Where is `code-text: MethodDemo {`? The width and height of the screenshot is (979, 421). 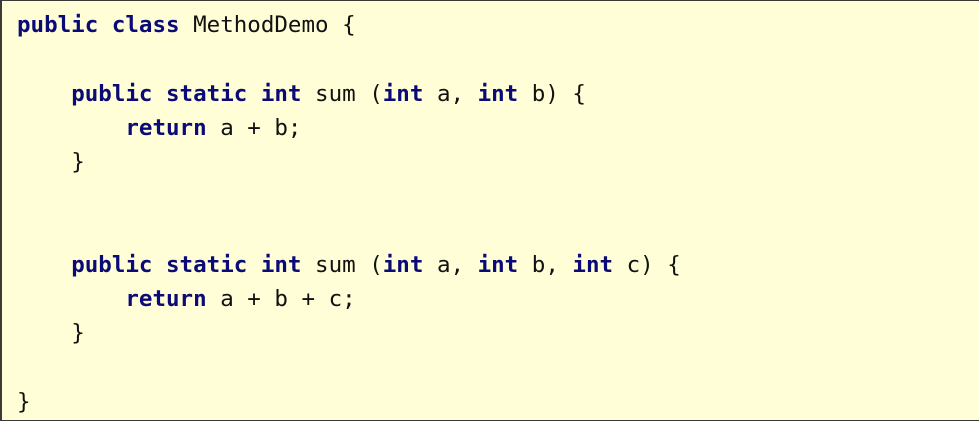 code-text: MethodDemo { is located at coordinates (267, 25).